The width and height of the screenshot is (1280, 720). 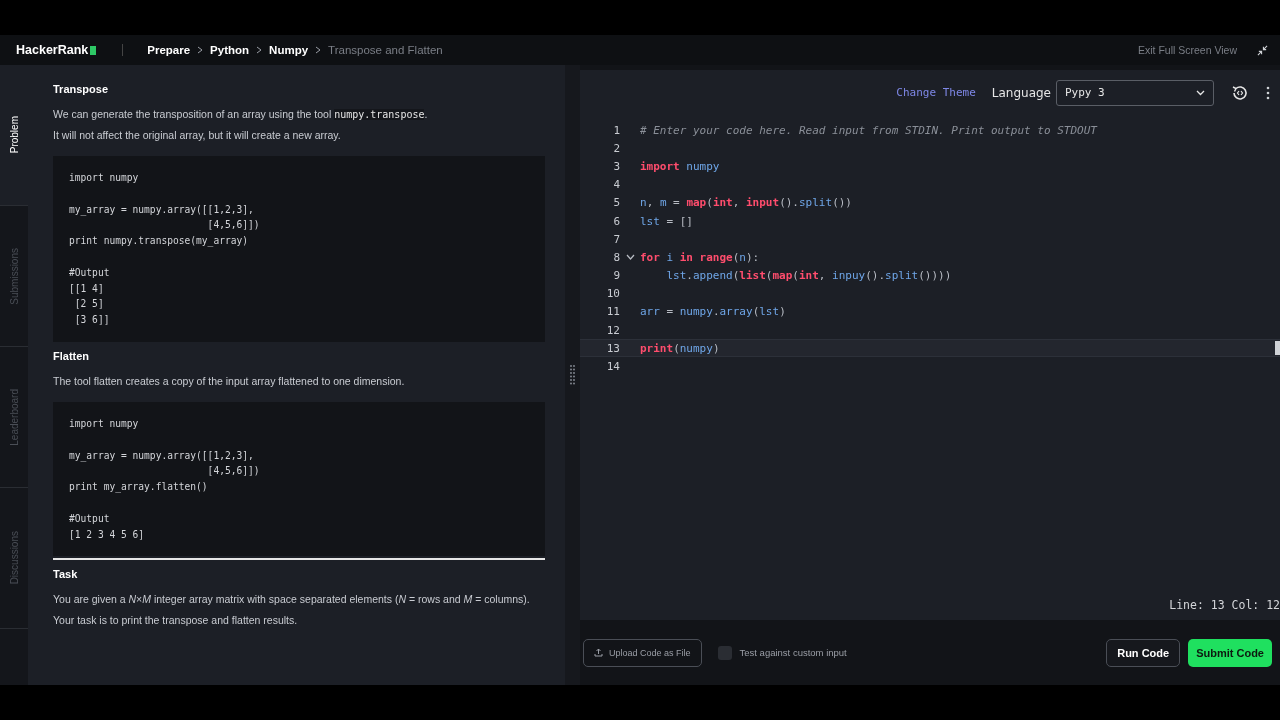 What do you see at coordinates (1187, 50) in the screenshot?
I see `exit-fullscreen-link: Exit Full Screen View` at bounding box center [1187, 50].